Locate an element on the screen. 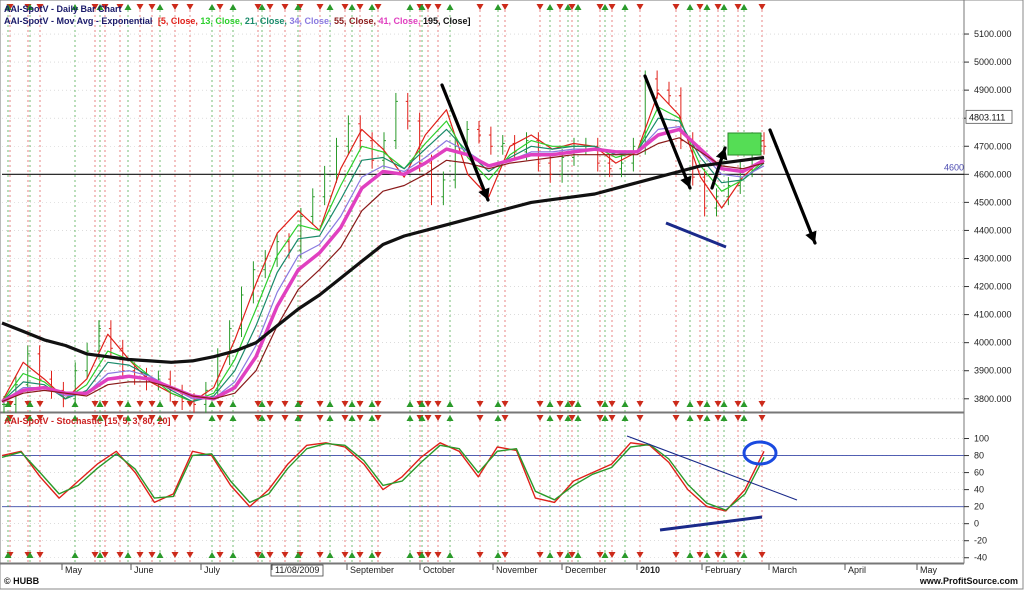 The height and width of the screenshot is (590, 1024). time-tick-label: September is located at coordinates (372, 570).